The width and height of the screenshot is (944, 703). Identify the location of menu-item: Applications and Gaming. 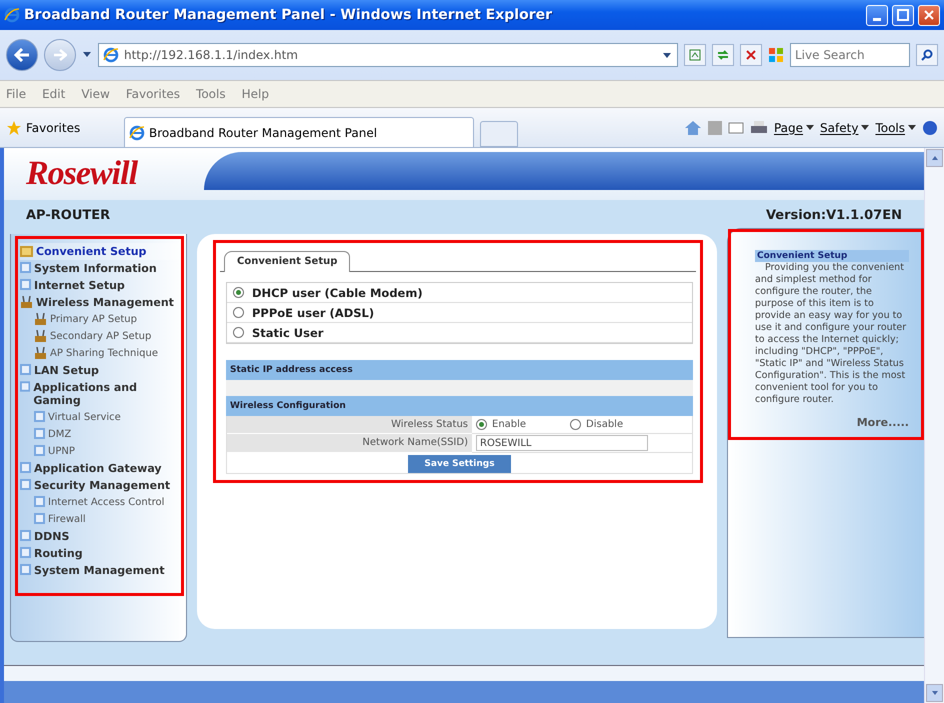
(99, 394).